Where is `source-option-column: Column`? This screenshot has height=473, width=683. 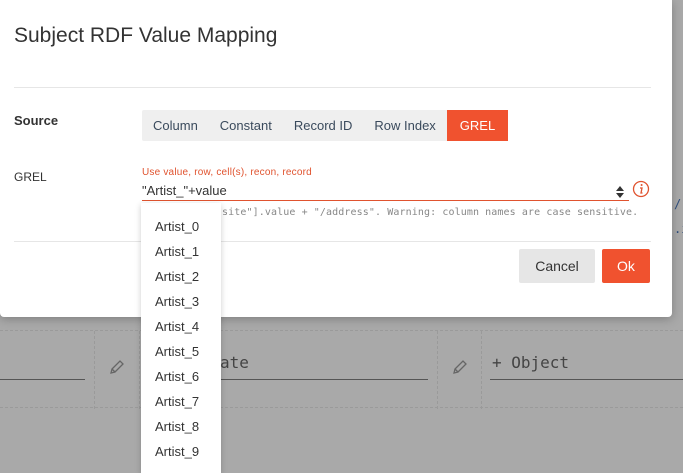
source-option-column: Column is located at coordinates (175, 125).